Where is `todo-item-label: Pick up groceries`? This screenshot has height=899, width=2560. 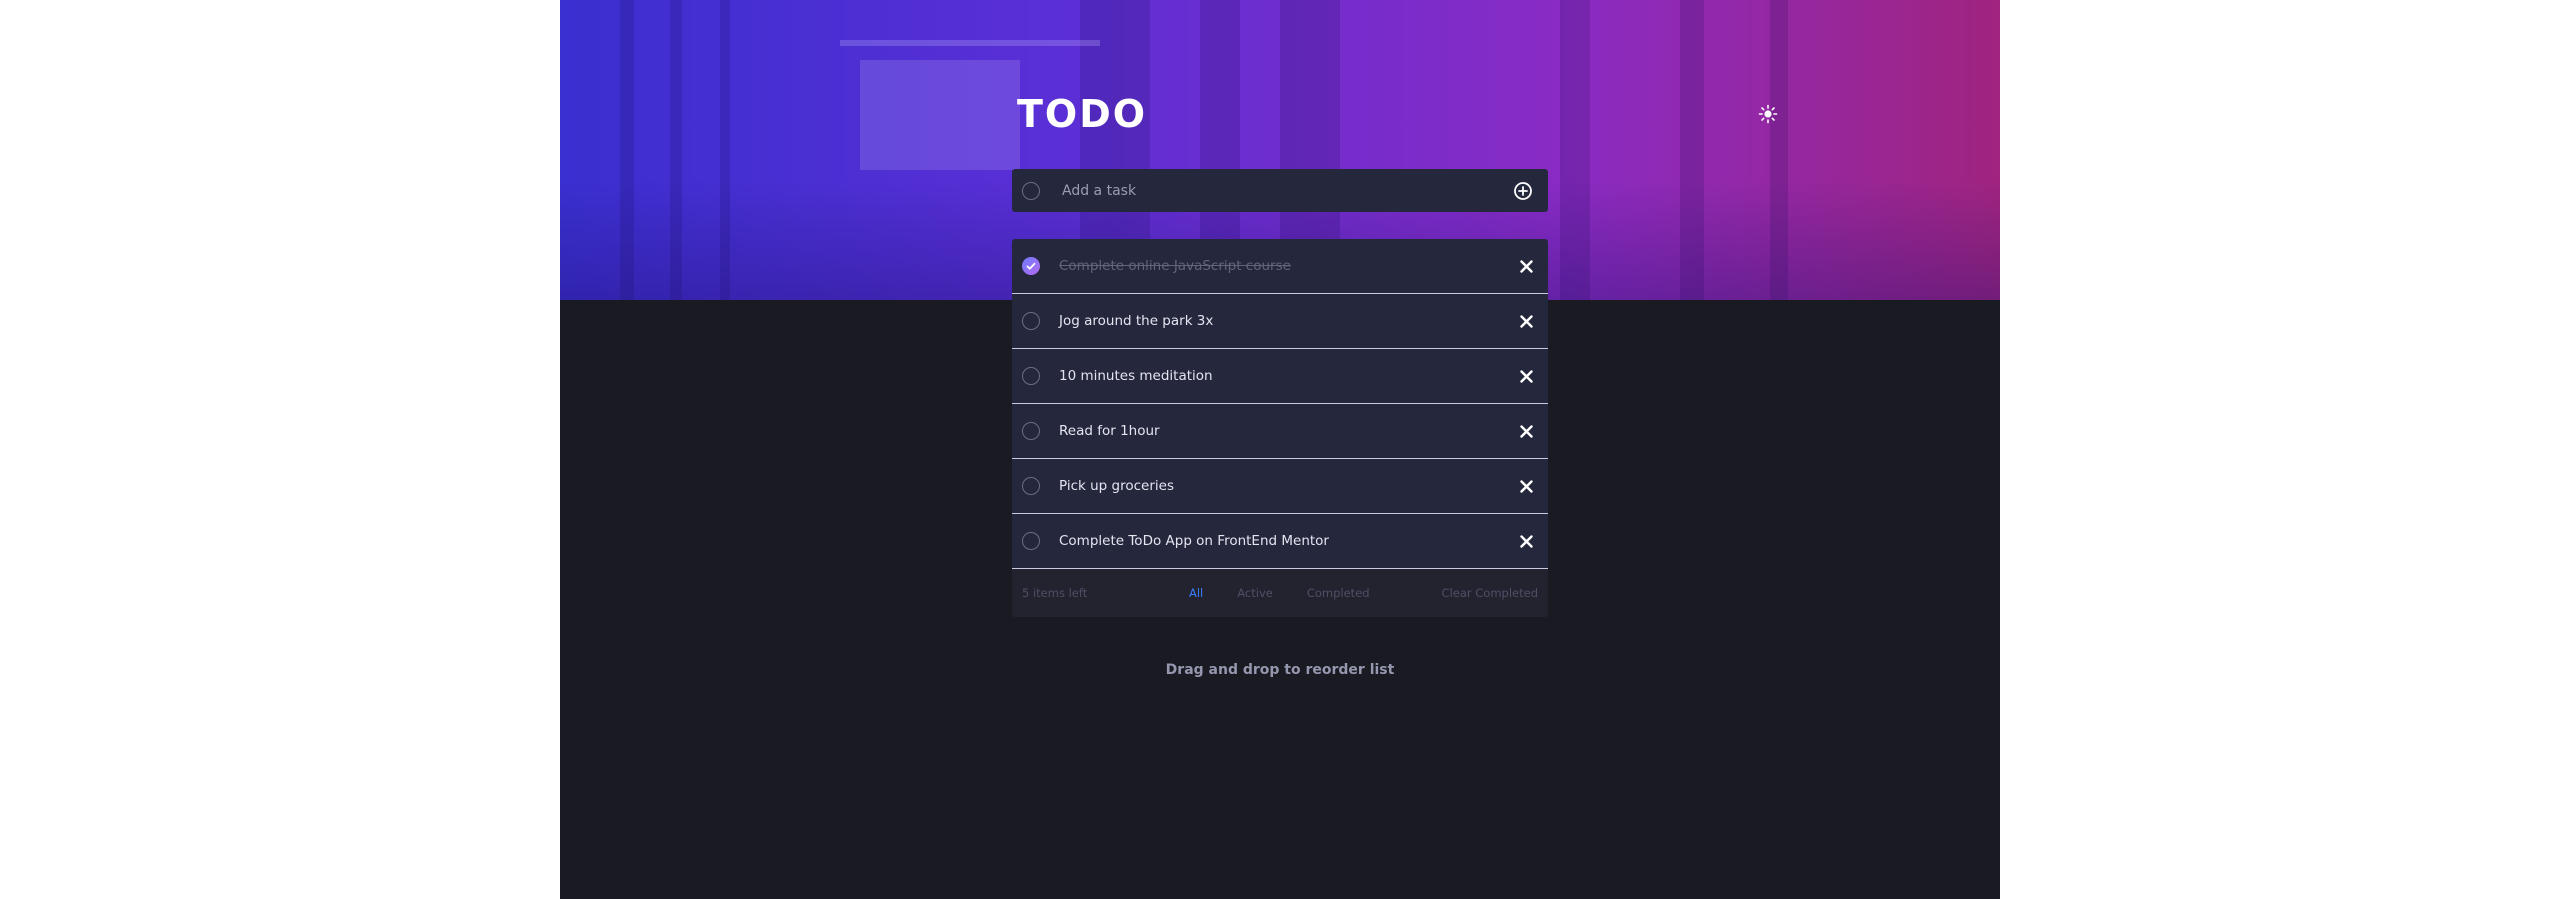
todo-item-label: Pick up groceries is located at coordinates (1116, 486).